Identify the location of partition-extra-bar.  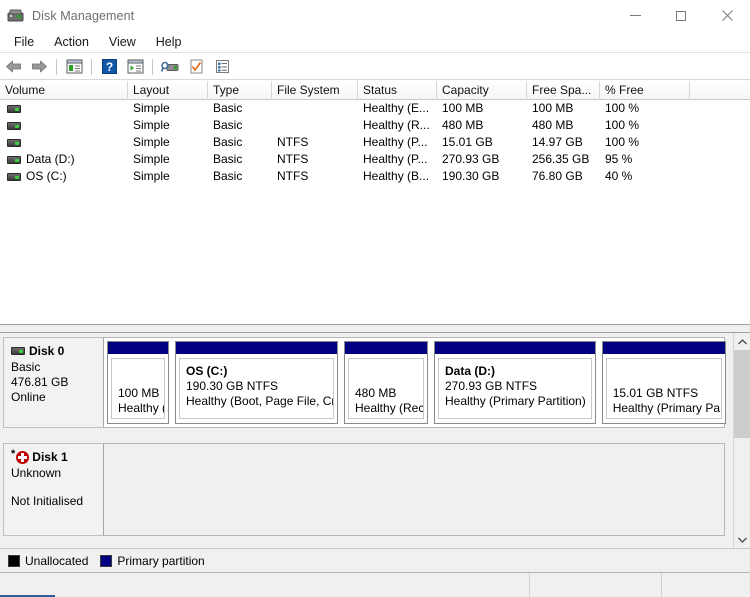
(663, 348).